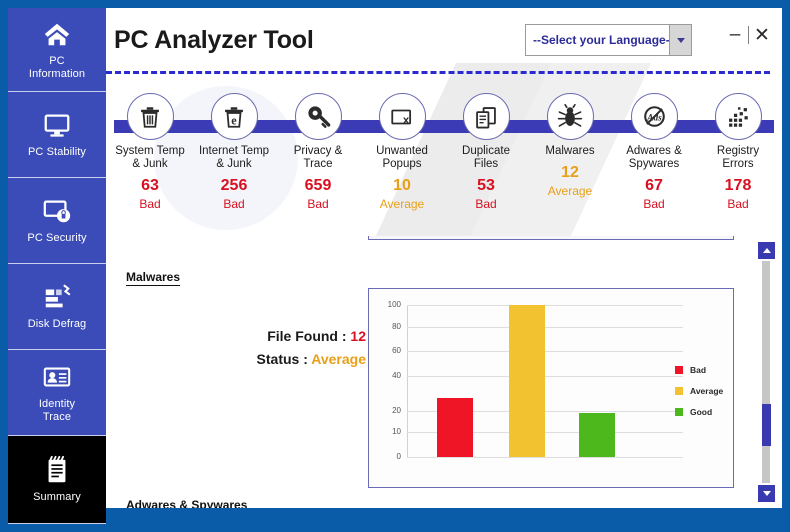  What do you see at coordinates (766, 493) in the screenshot?
I see `scroll-down-arrow-icon` at bounding box center [766, 493].